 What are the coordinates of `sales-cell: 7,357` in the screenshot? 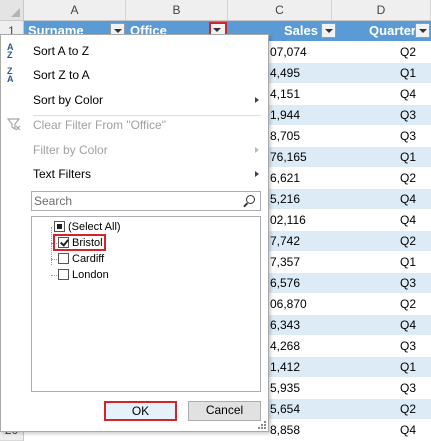 It's located at (300, 262).